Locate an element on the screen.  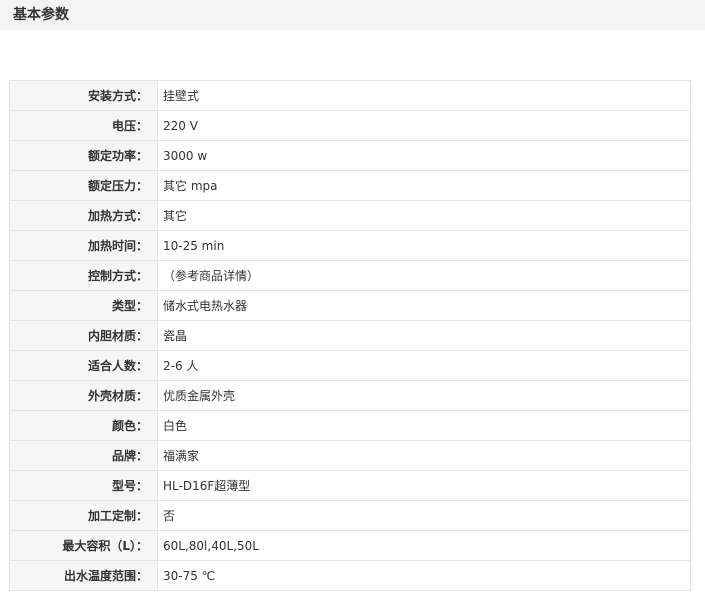
table-row: 额定压力： 其它 mpa is located at coordinates (350, 185).